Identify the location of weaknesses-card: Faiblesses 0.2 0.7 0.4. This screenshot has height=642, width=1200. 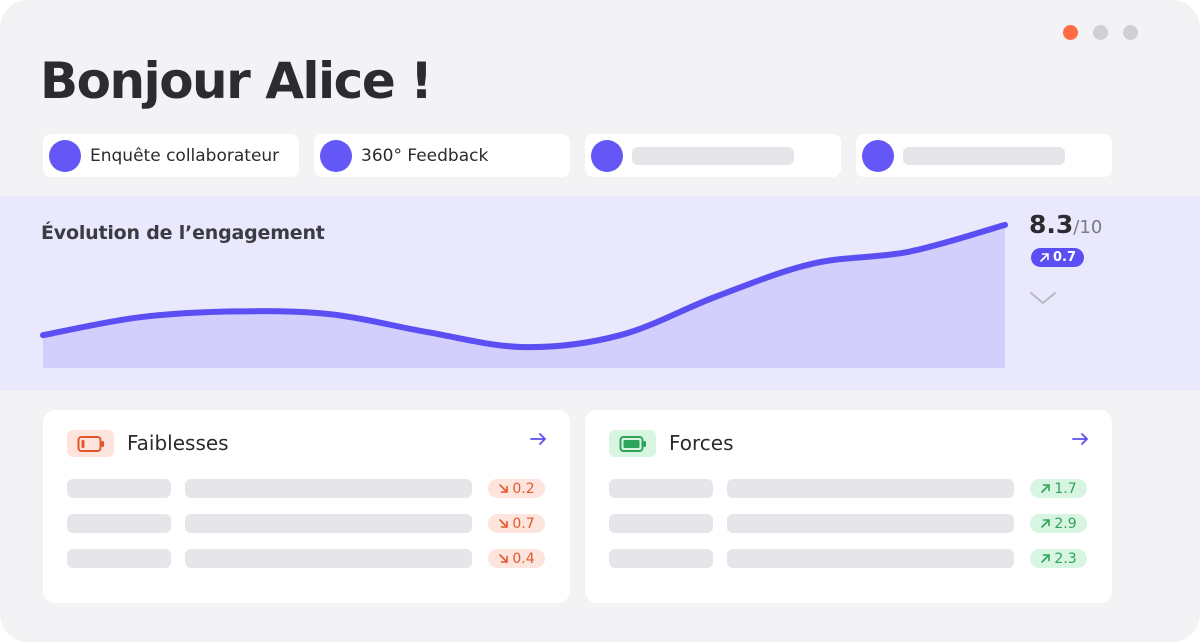
(306, 506).